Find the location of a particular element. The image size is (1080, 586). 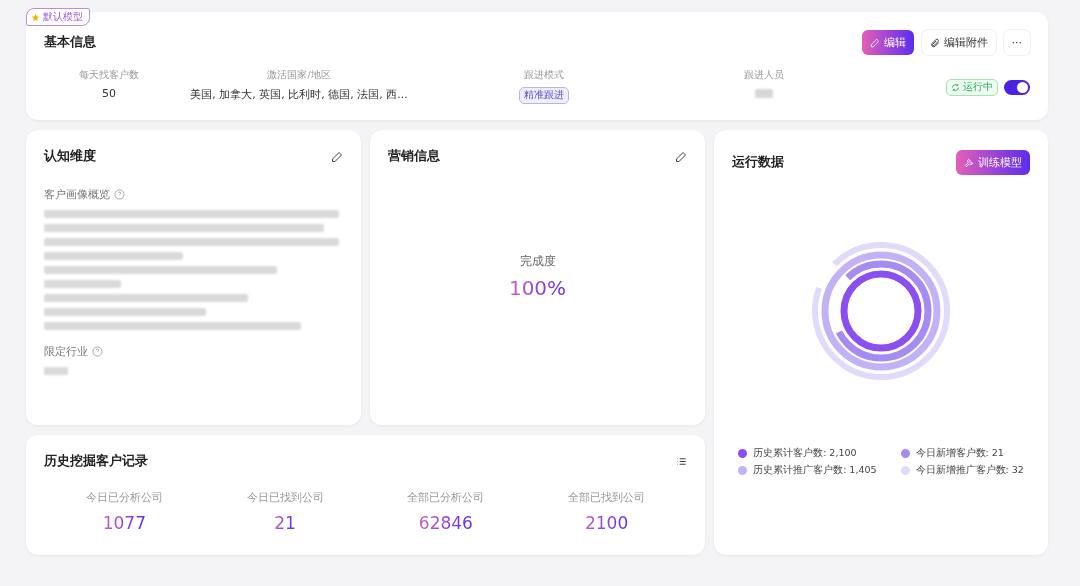

card-title: 营销信息 is located at coordinates (414, 156).